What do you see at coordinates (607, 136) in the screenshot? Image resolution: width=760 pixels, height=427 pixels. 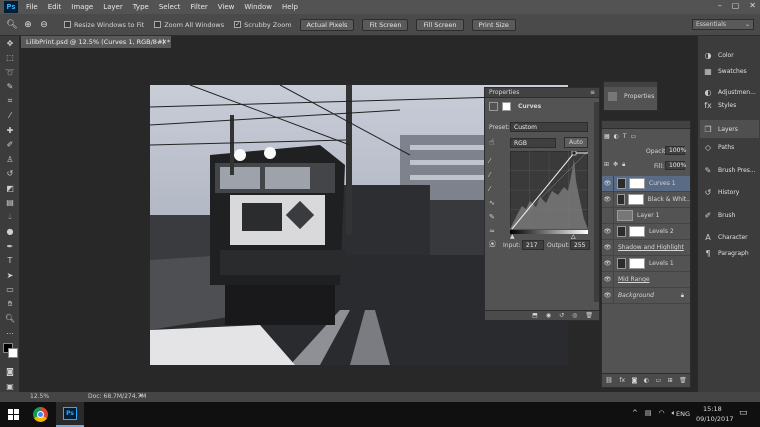 I see `filter-pixel-icon: ▦` at bounding box center [607, 136].